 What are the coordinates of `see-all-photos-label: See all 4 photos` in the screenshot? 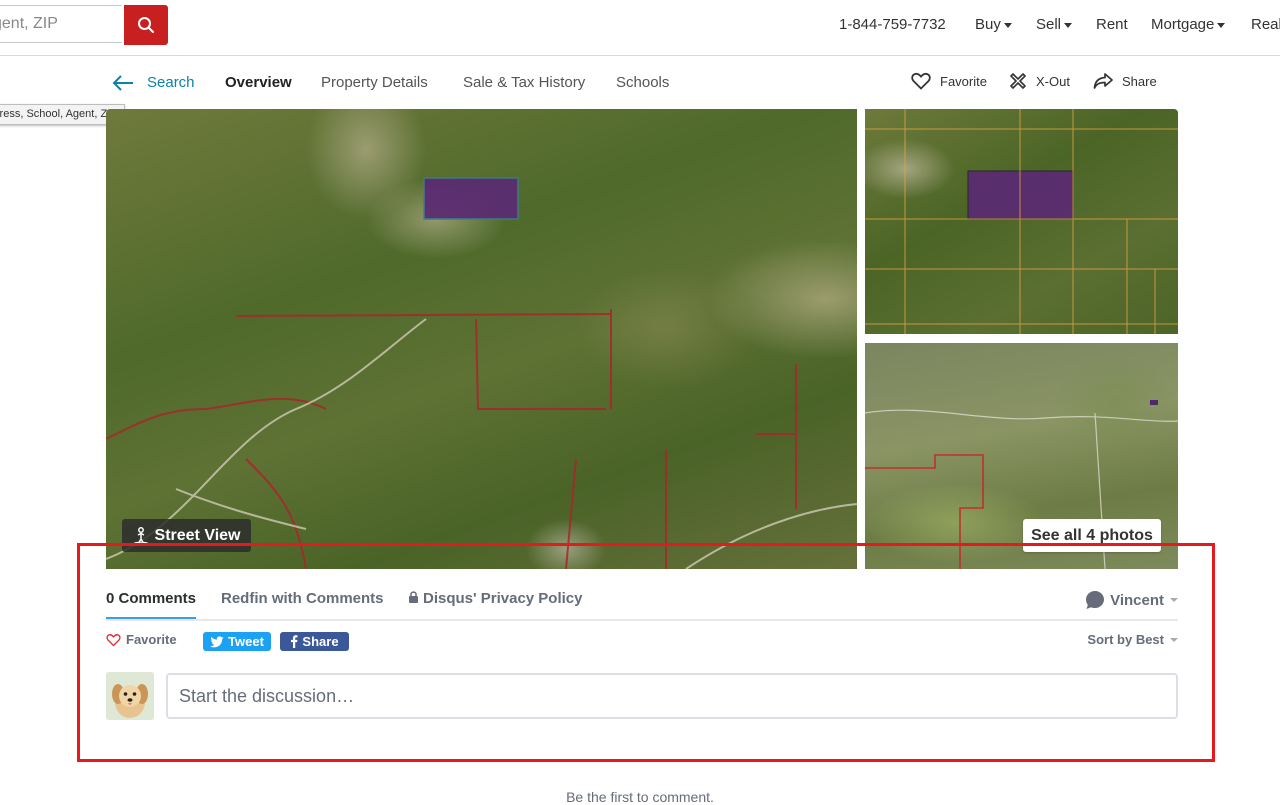 It's located at (1092, 535).